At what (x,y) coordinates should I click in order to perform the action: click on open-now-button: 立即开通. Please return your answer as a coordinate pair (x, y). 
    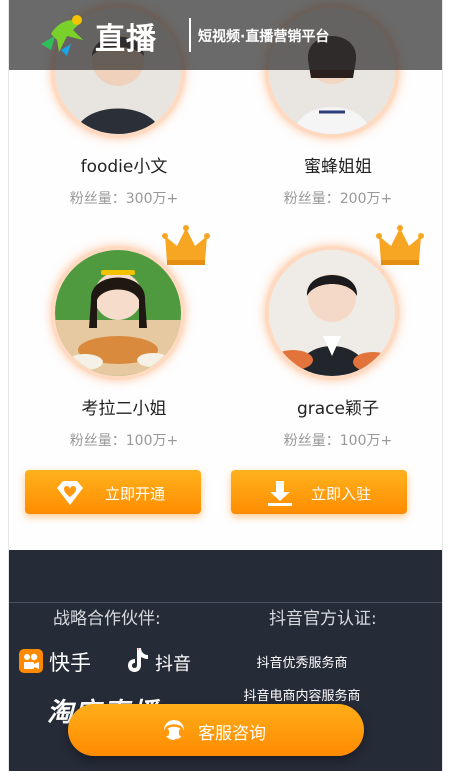
    Looking at the image, I should click on (113, 492).